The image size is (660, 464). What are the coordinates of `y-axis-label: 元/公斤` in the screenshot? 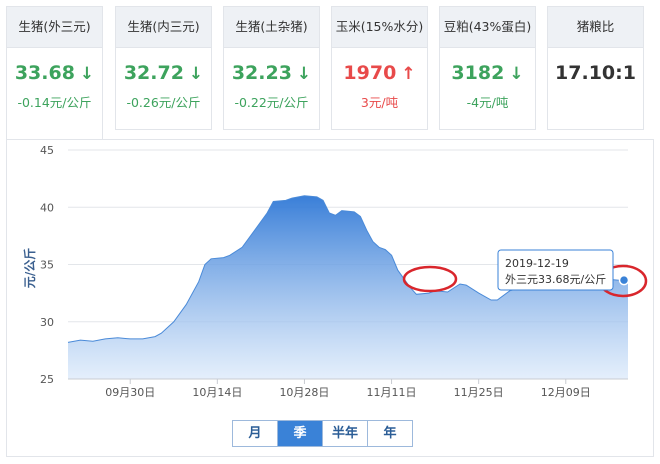 It's located at (29, 268).